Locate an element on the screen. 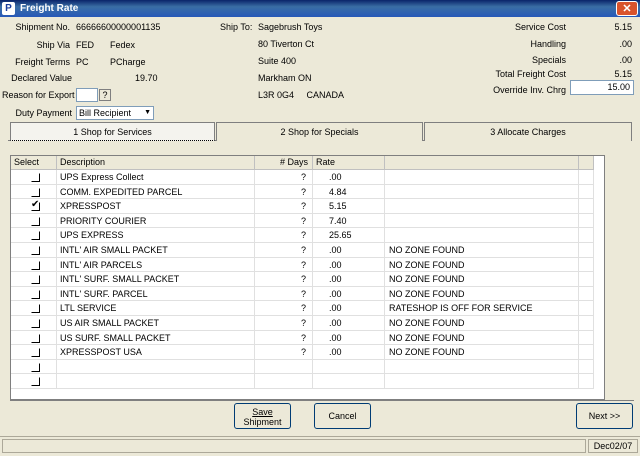 This screenshot has height=456, width=640. select-cell: ✔ is located at coordinates (34, 206).